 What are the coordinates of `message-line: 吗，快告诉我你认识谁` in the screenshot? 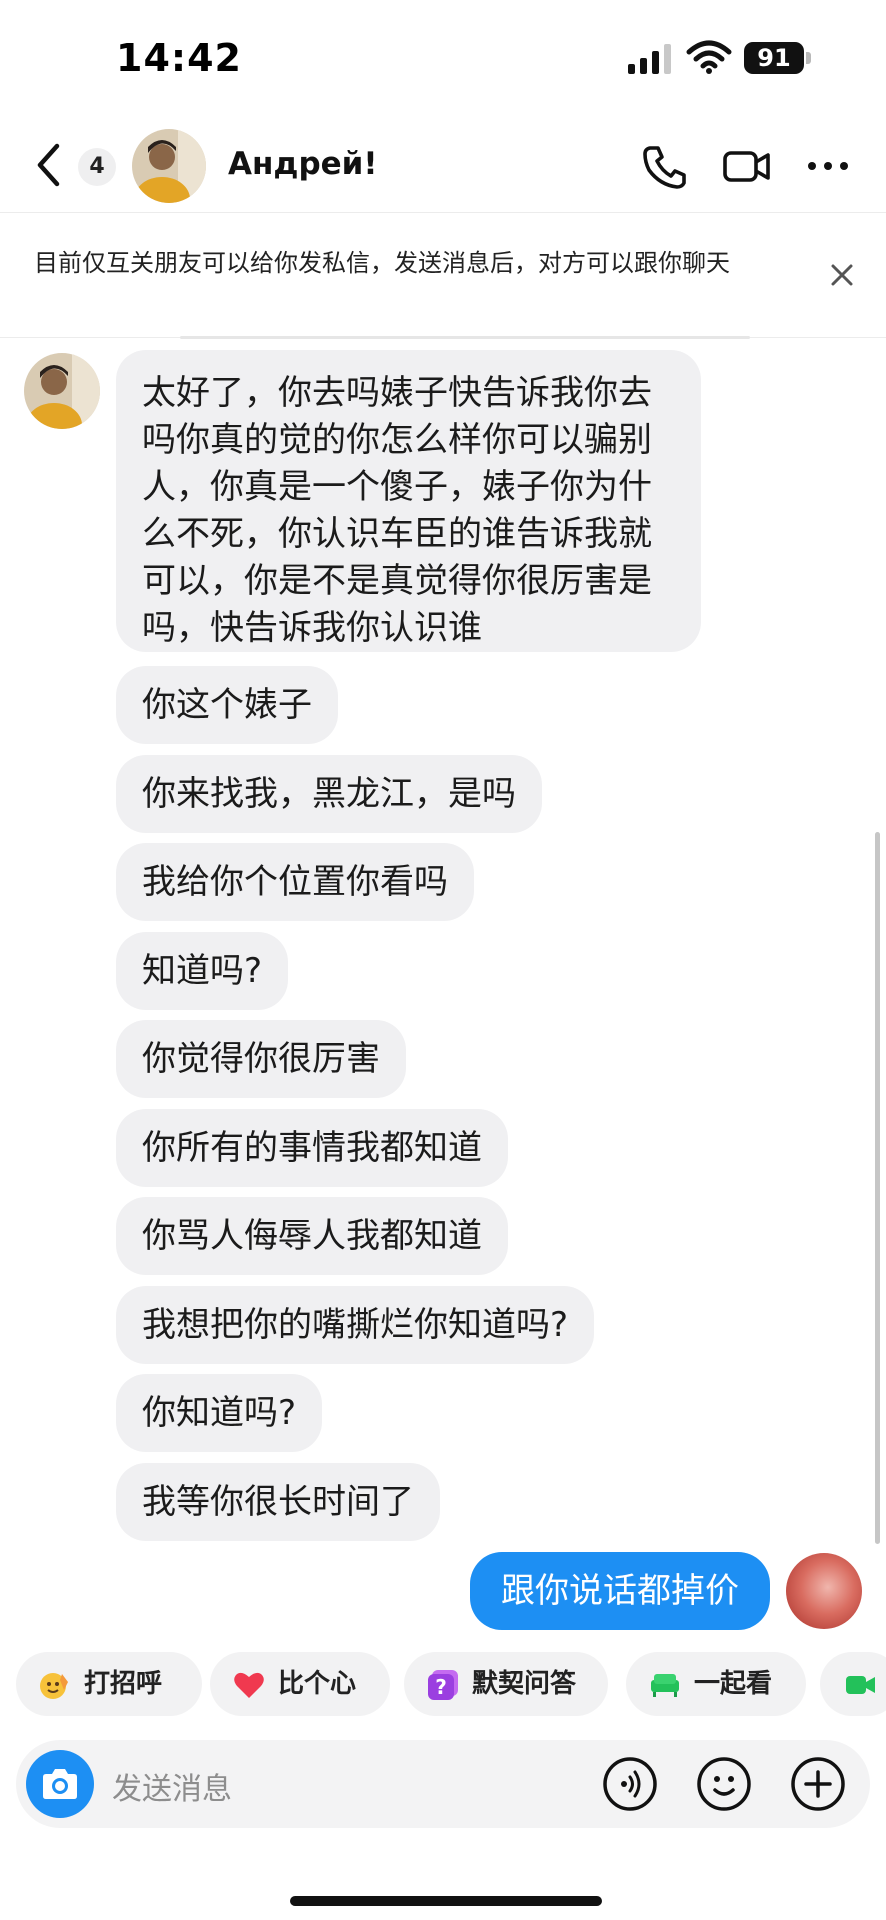 It's located at (312, 628).